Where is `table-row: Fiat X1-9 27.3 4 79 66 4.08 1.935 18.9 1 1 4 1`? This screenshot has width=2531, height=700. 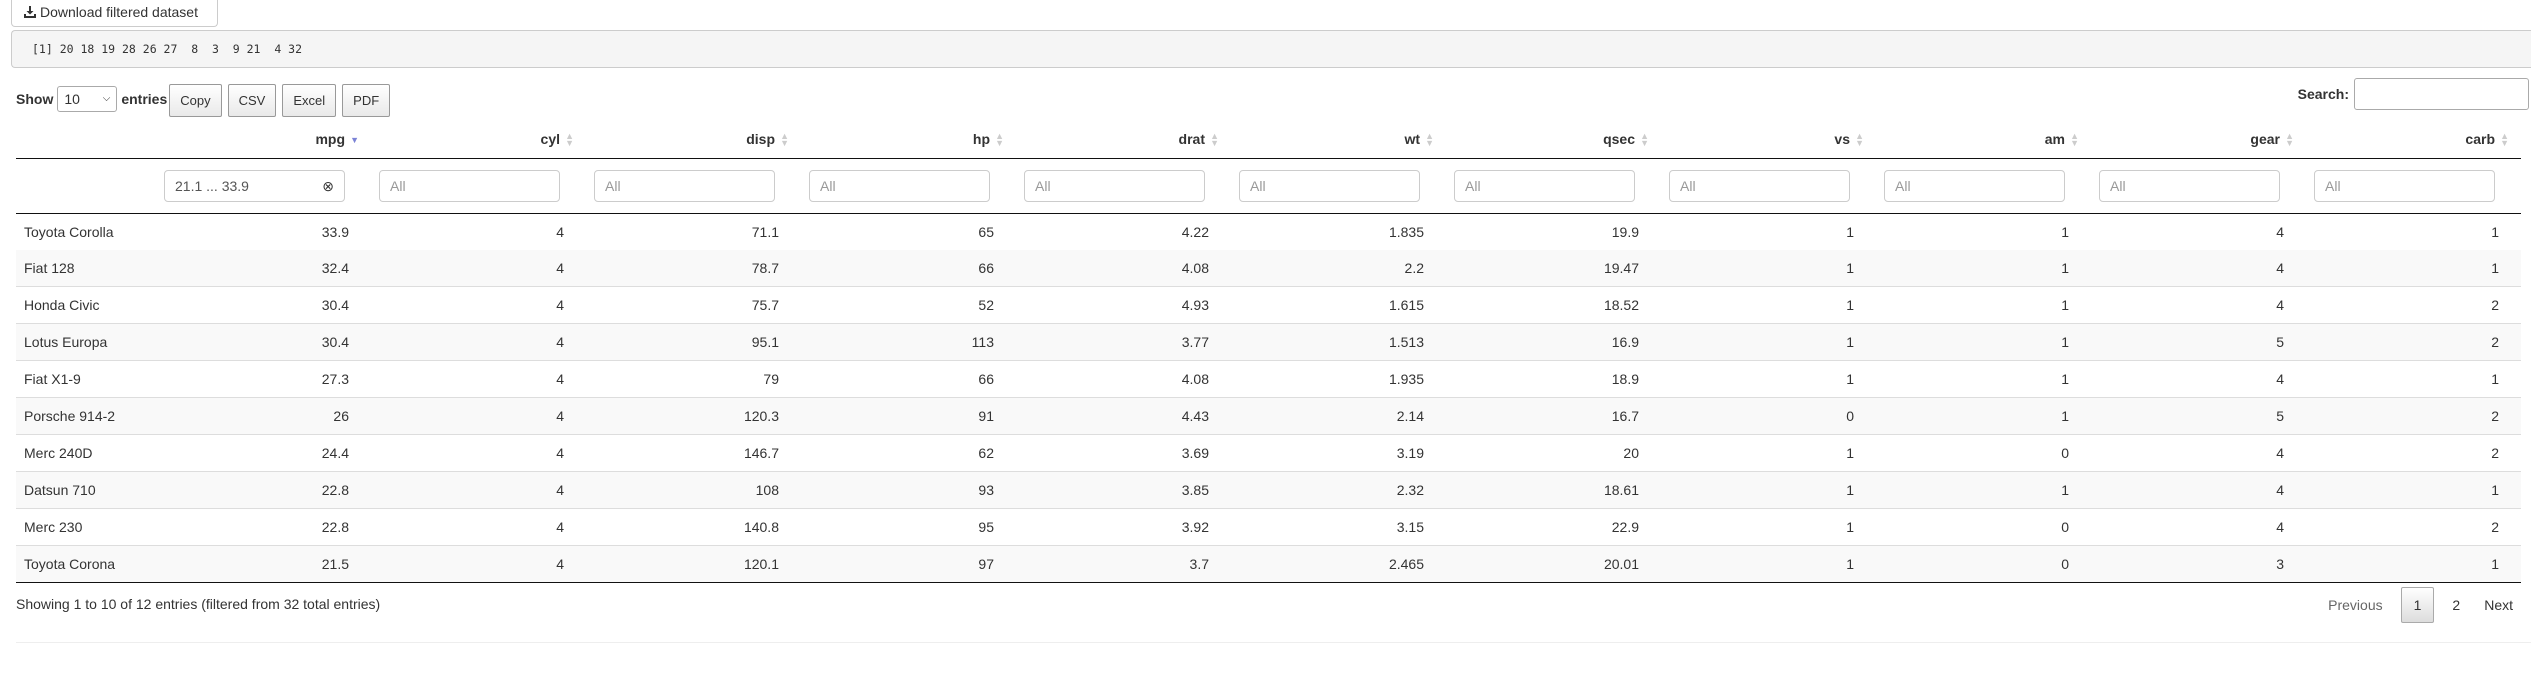
table-row: Fiat X1-9 27.3 4 79 66 4.08 1.935 18.9 1 1 4 1 is located at coordinates (1268, 379).